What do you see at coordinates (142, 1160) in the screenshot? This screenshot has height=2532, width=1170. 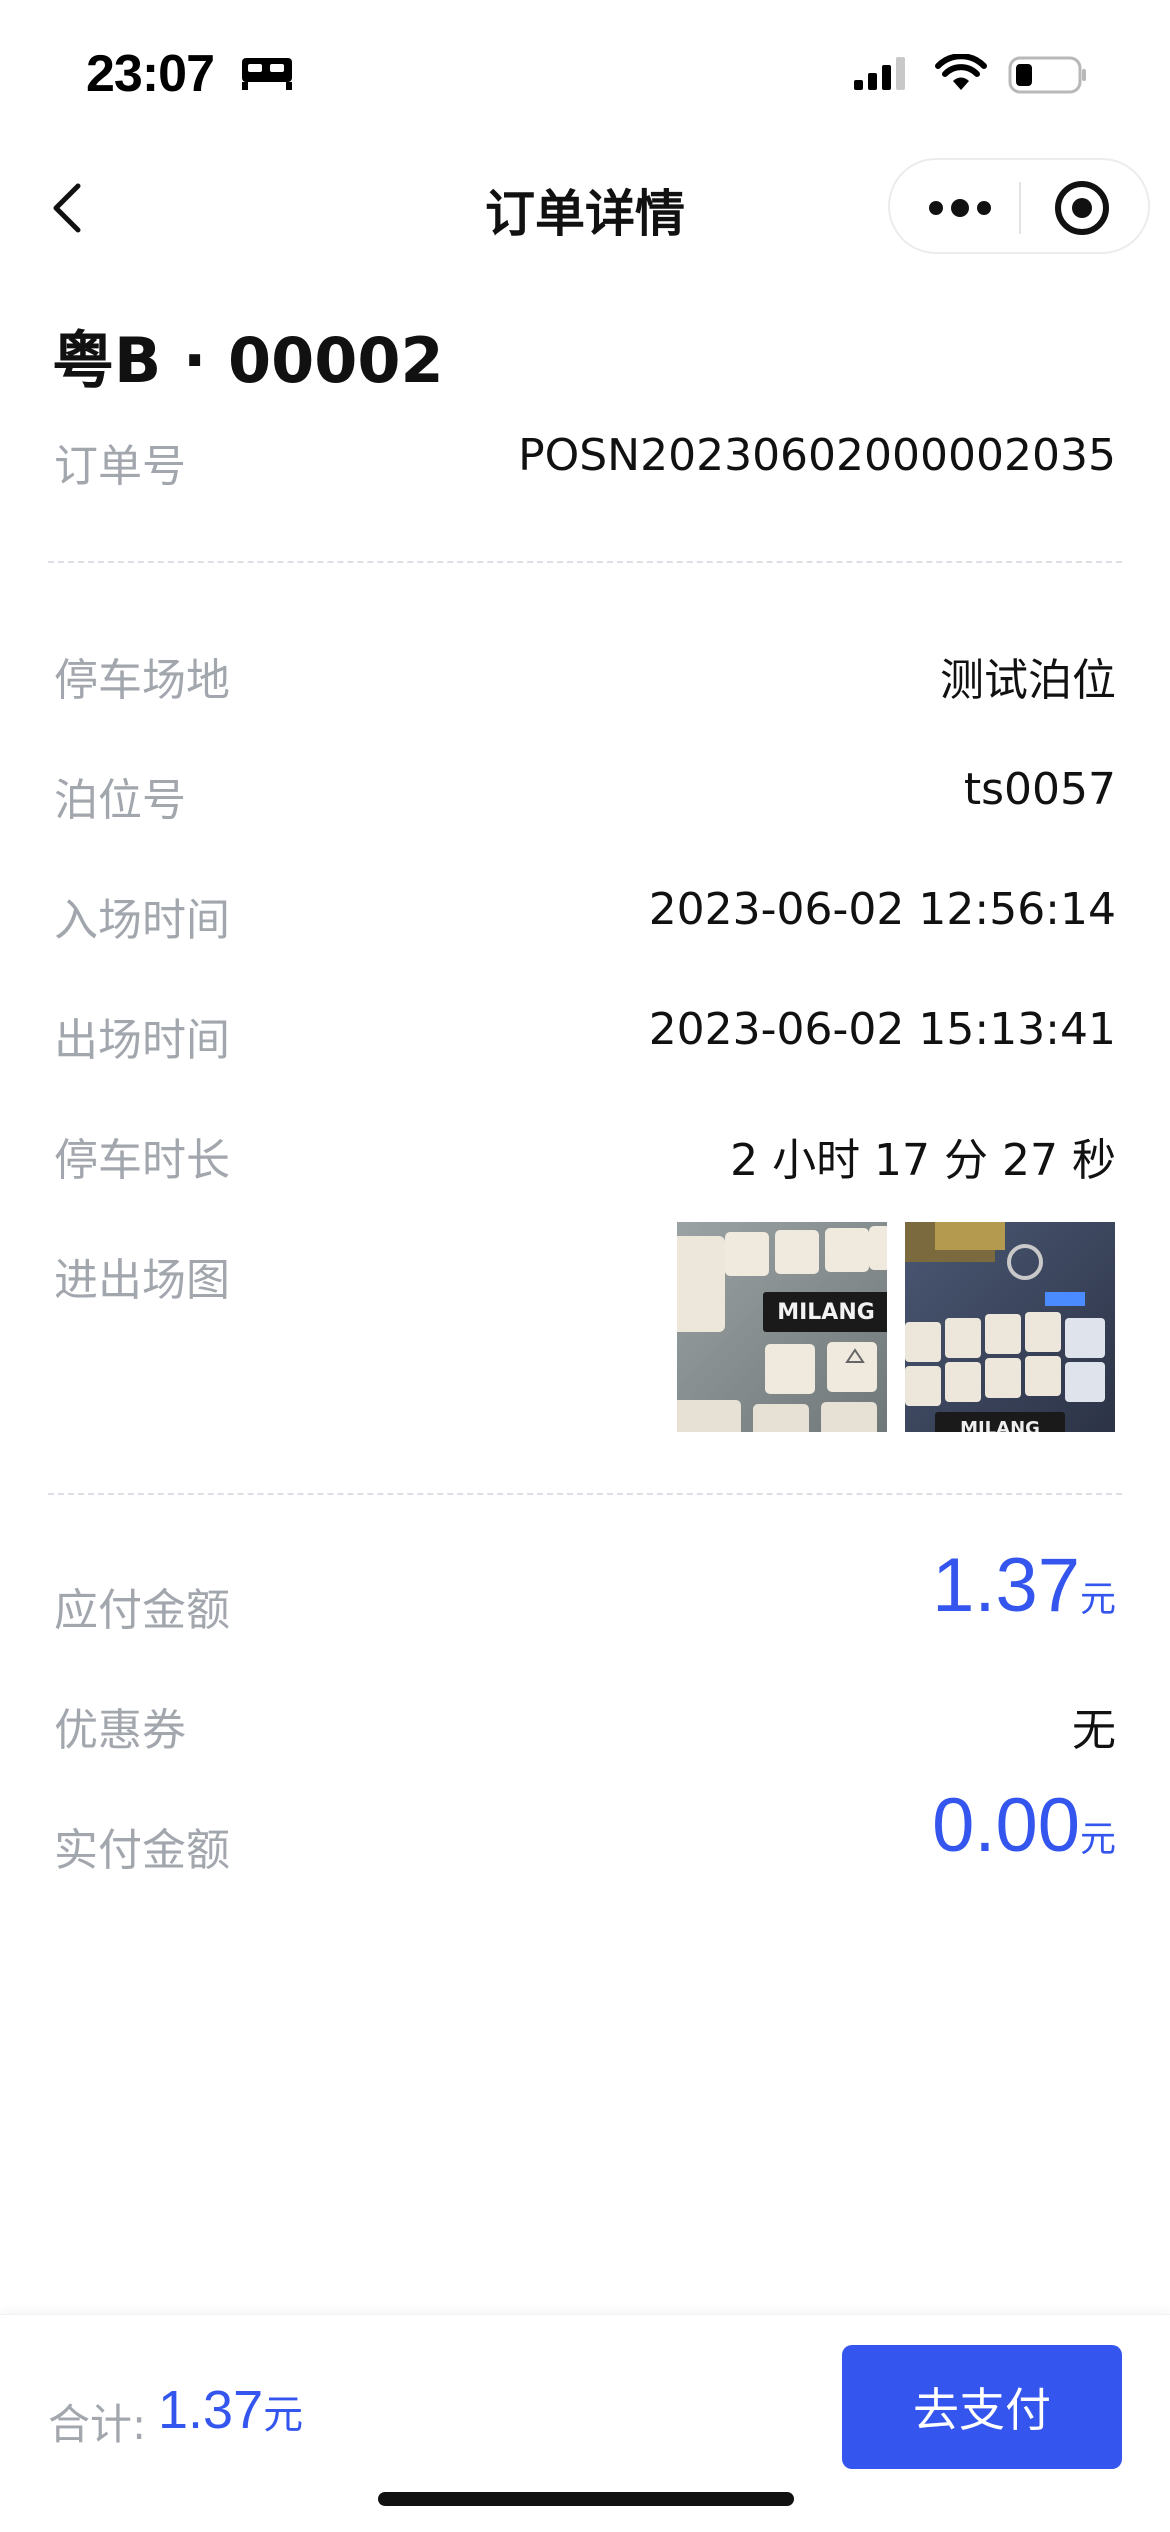 I see `parking-duration-label: 停车时长` at bounding box center [142, 1160].